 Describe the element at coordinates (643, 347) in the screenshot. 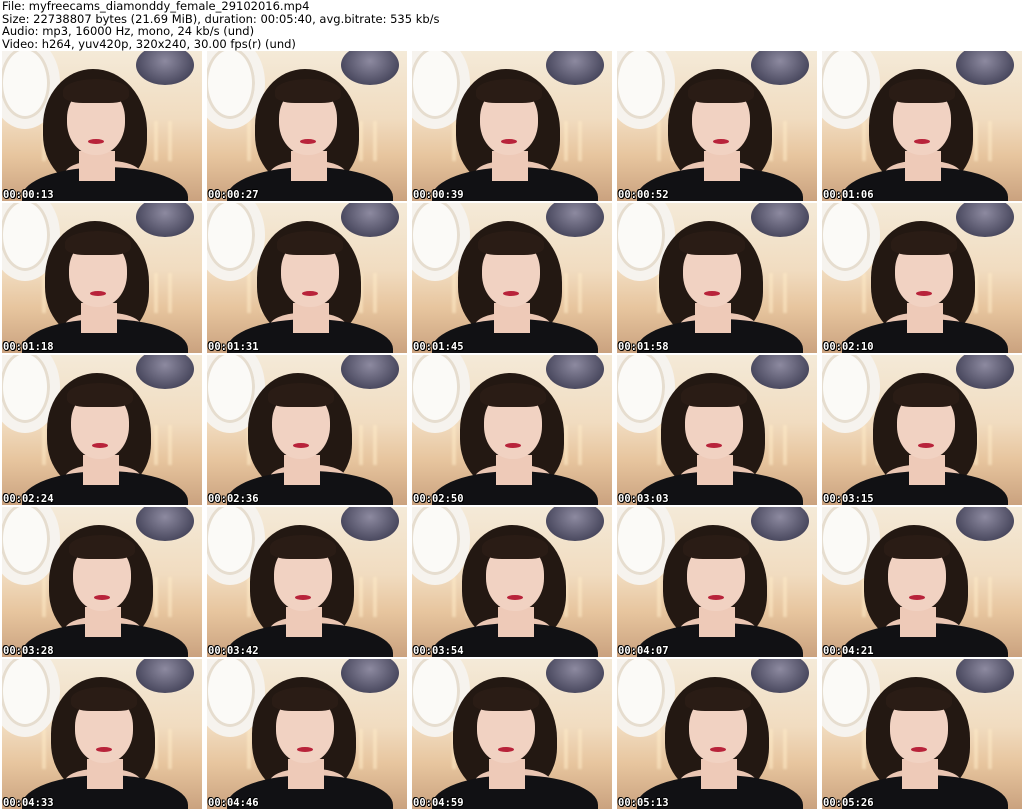

I see `thumbnail-timestamp: 00:01:58` at that location.